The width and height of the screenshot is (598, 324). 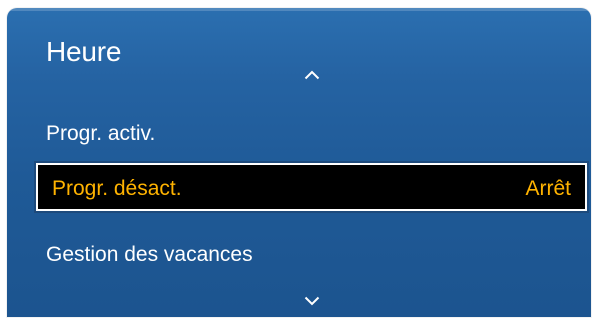 I want to click on menu-title: Heure, so click(x=84, y=51).